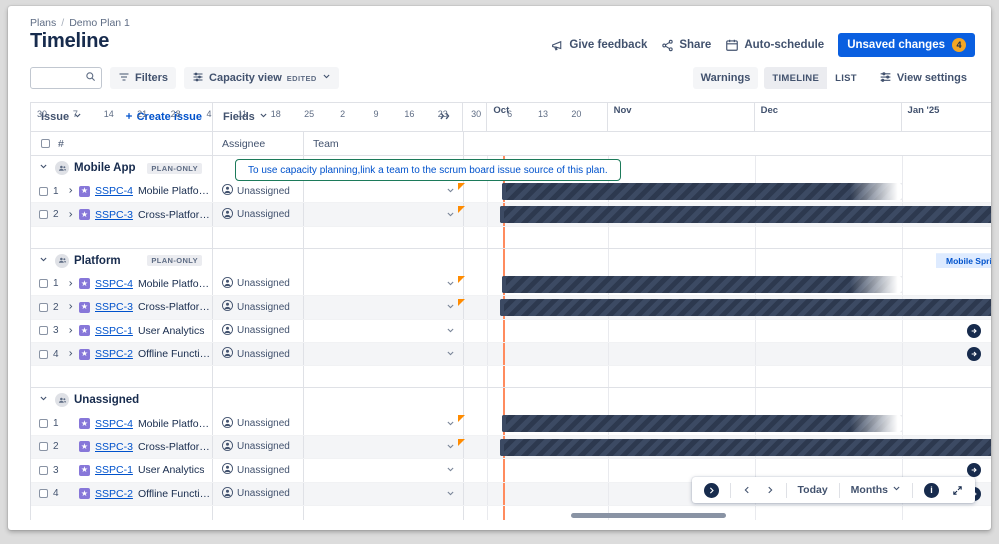 The height and width of the screenshot is (544, 999). I want to click on give-feedback-button: Give feedback, so click(599, 45).